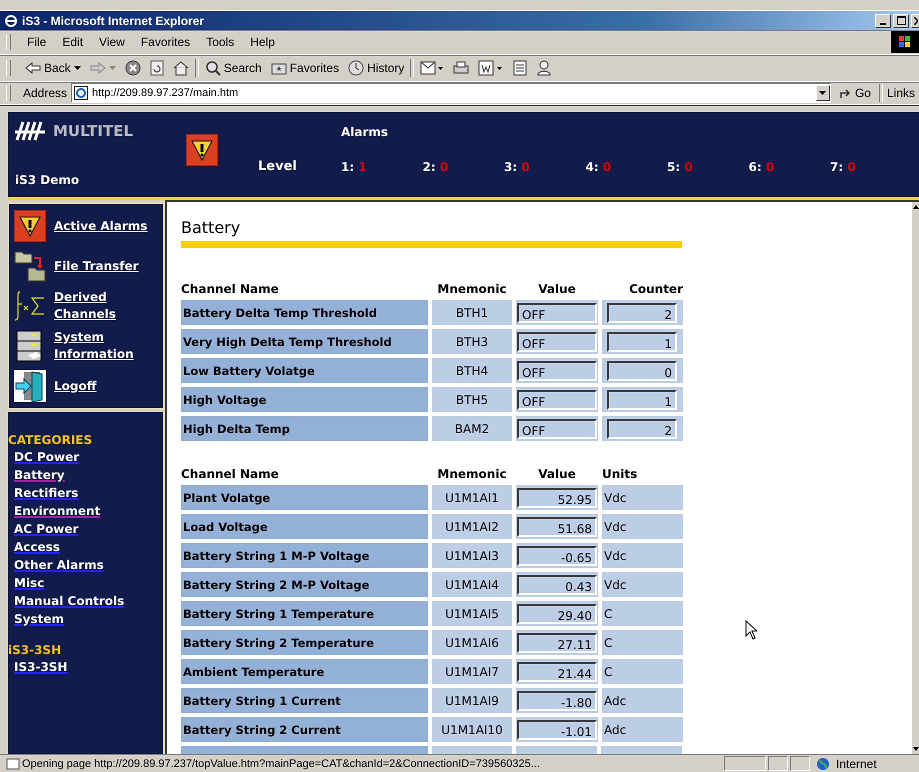 The image size is (919, 772). What do you see at coordinates (472, 399) in the screenshot?
I see `mnemonic-cell: BTH5` at bounding box center [472, 399].